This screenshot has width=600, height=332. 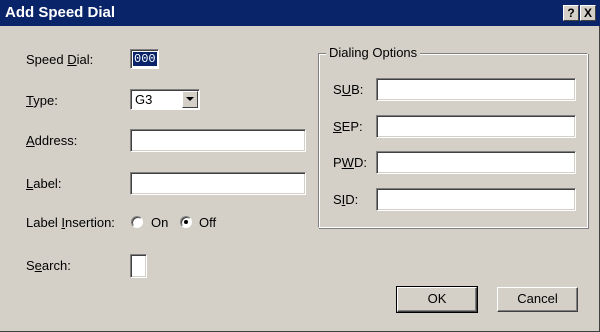 I want to click on search-label: Search:, so click(x=48, y=265).